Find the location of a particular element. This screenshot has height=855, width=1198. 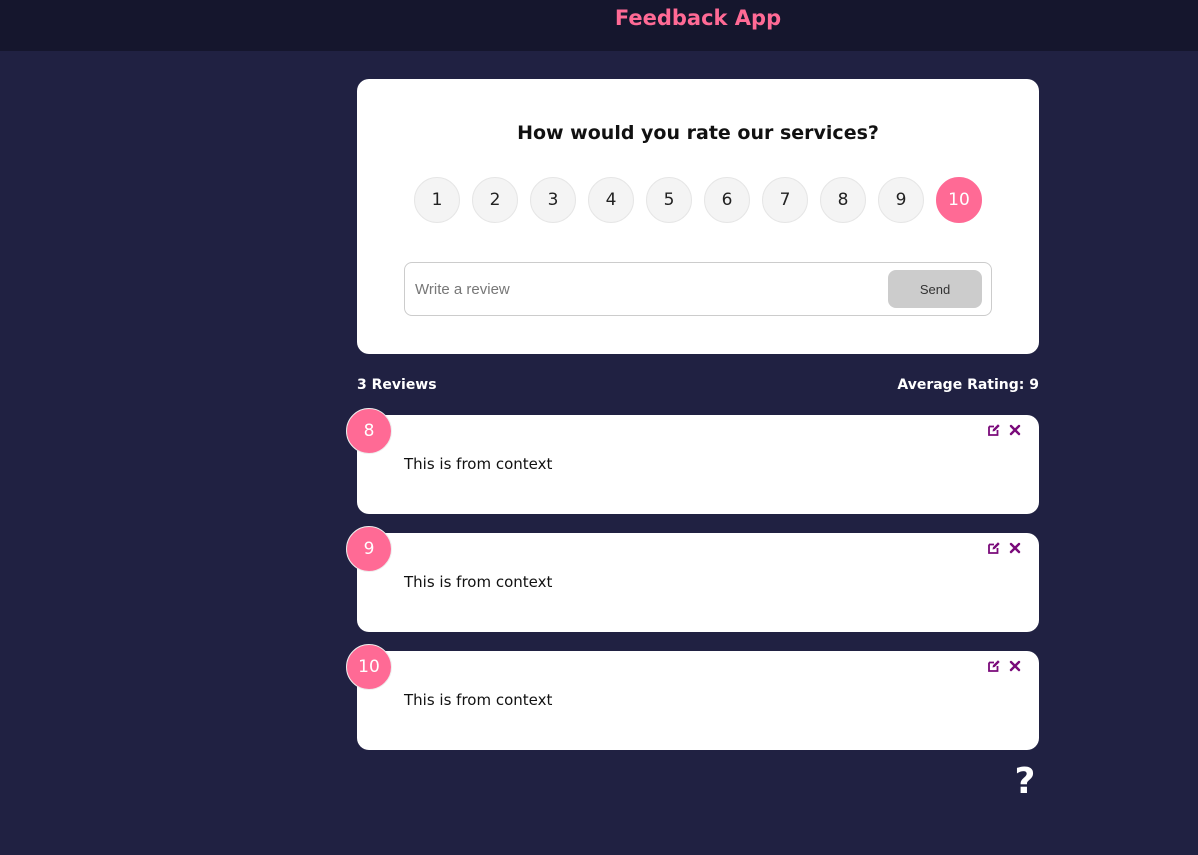

help-button: ? is located at coordinates (1025, 782).